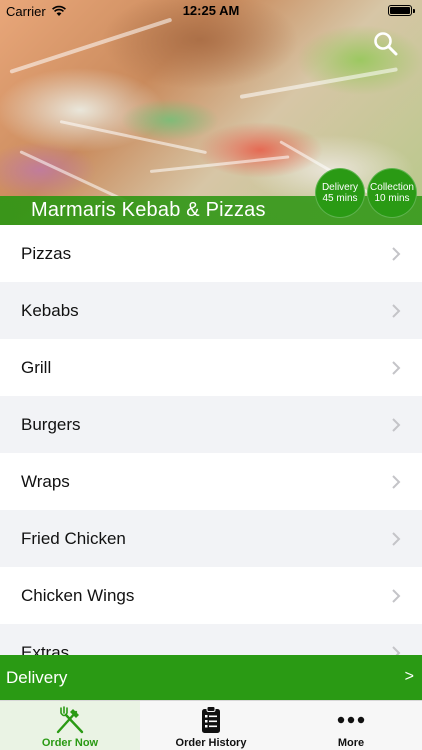  Describe the element at coordinates (70, 720) in the screenshot. I see `fork-knife-icon` at that location.